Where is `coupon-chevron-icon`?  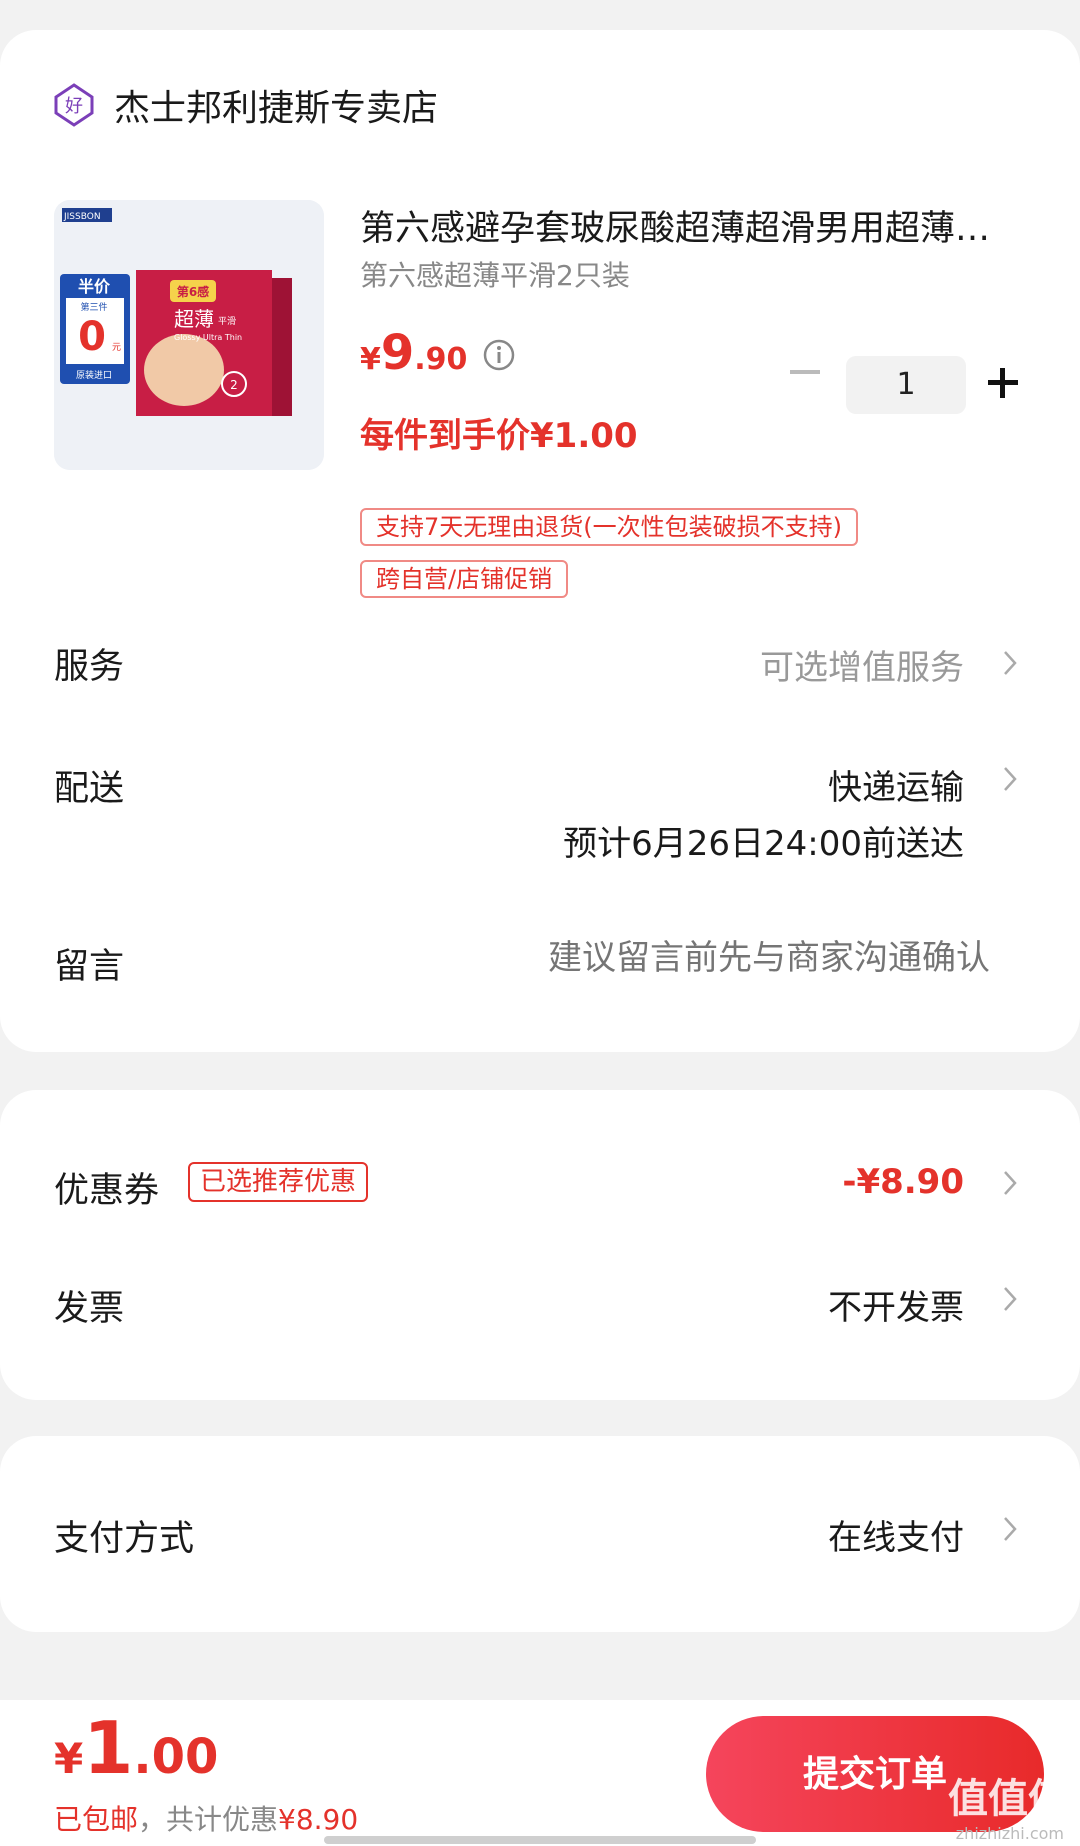 coupon-chevron-icon is located at coordinates (1010, 1183).